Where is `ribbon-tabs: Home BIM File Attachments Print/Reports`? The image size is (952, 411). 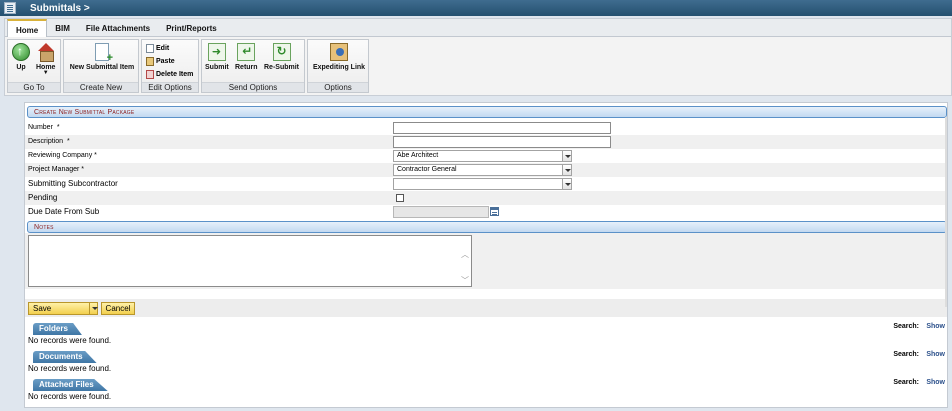
ribbon-tabs: Home BIM File Attachments Print/Reports is located at coordinates (478, 28).